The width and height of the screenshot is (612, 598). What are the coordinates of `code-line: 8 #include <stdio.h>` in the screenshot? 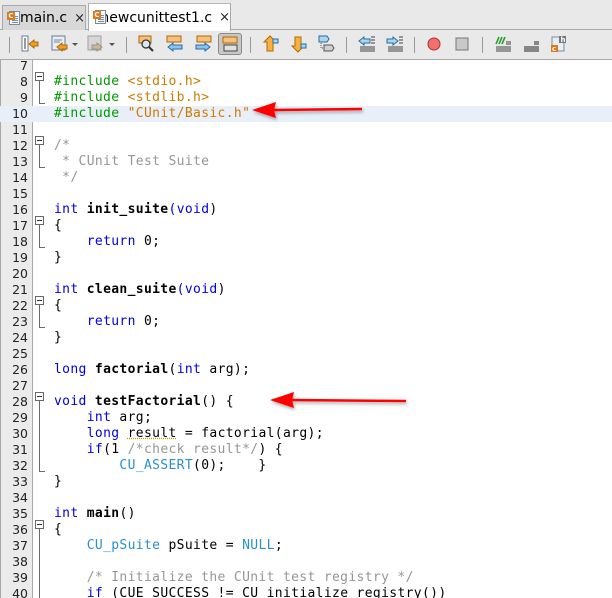 It's located at (306, 82).